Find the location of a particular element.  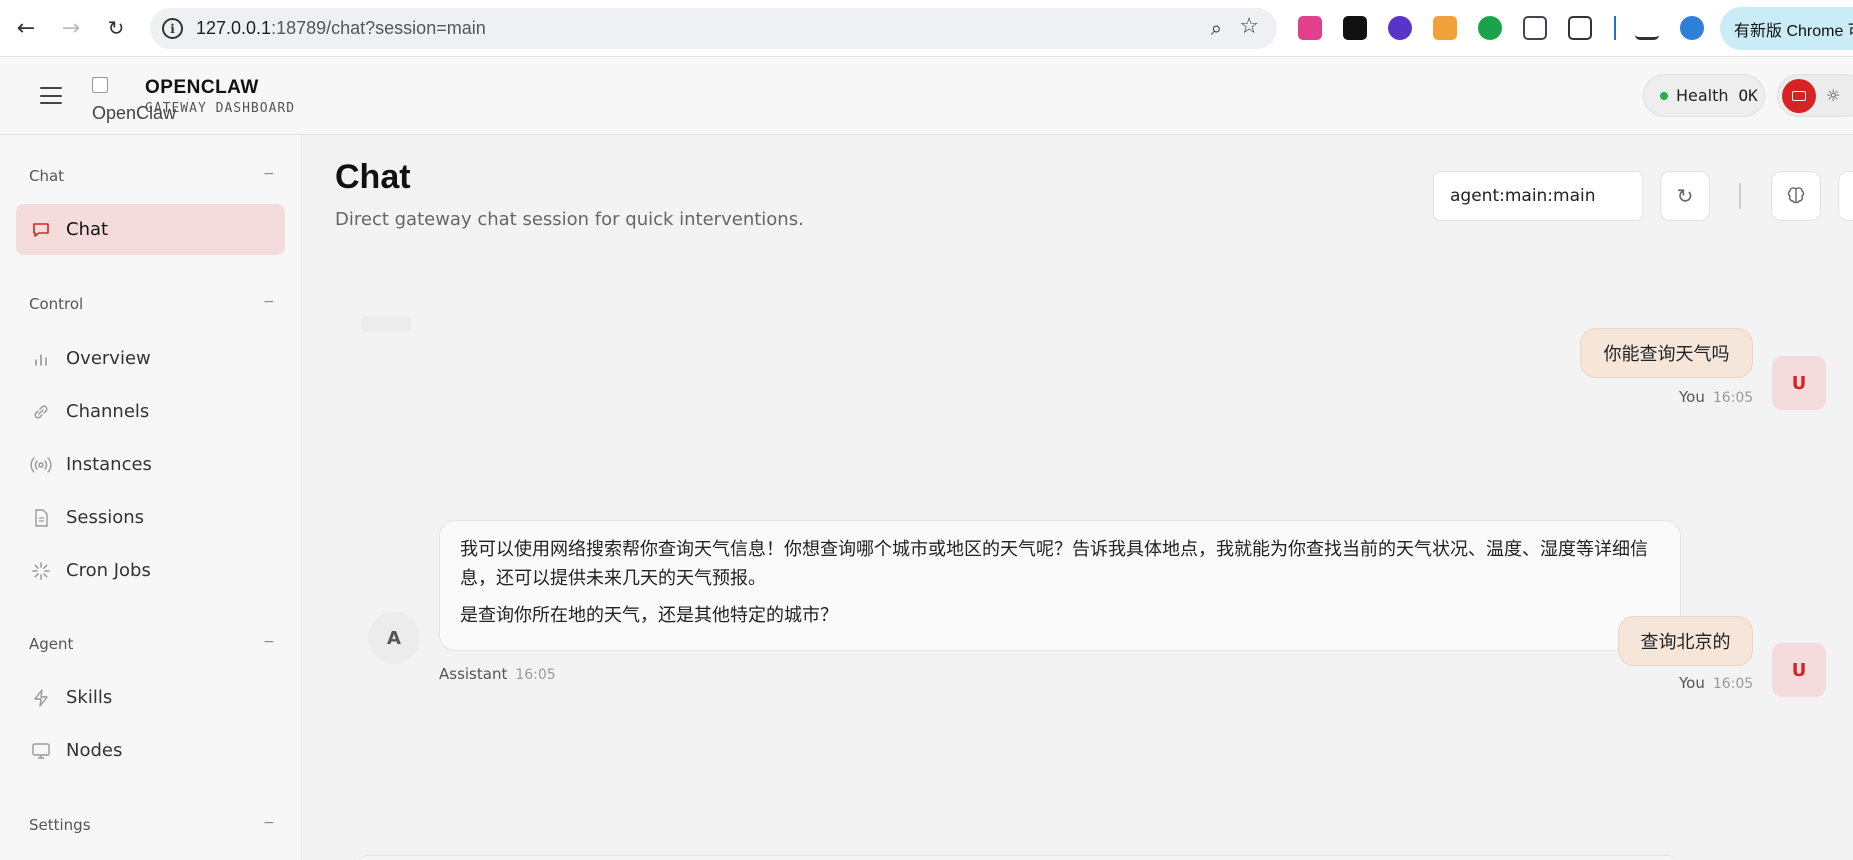

bookmark-star-icon: ☆ is located at coordinates (1249, 26).